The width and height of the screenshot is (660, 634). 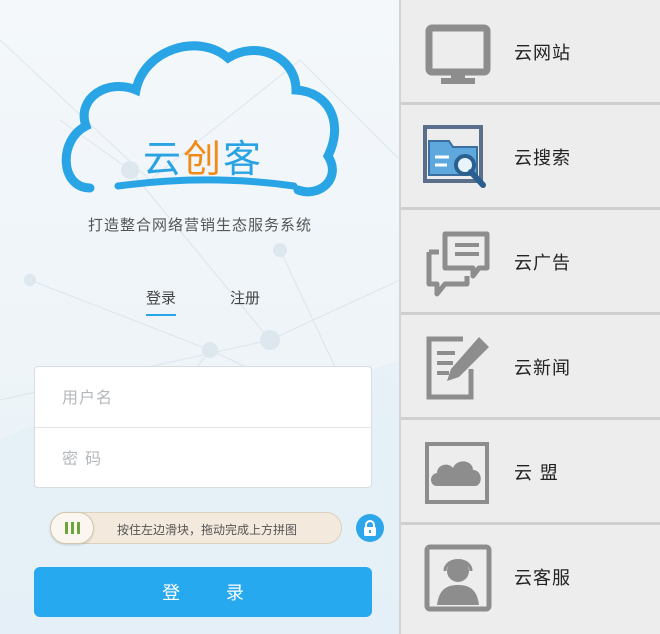 I want to click on logo-char: 客, so click(x=243, y=159).